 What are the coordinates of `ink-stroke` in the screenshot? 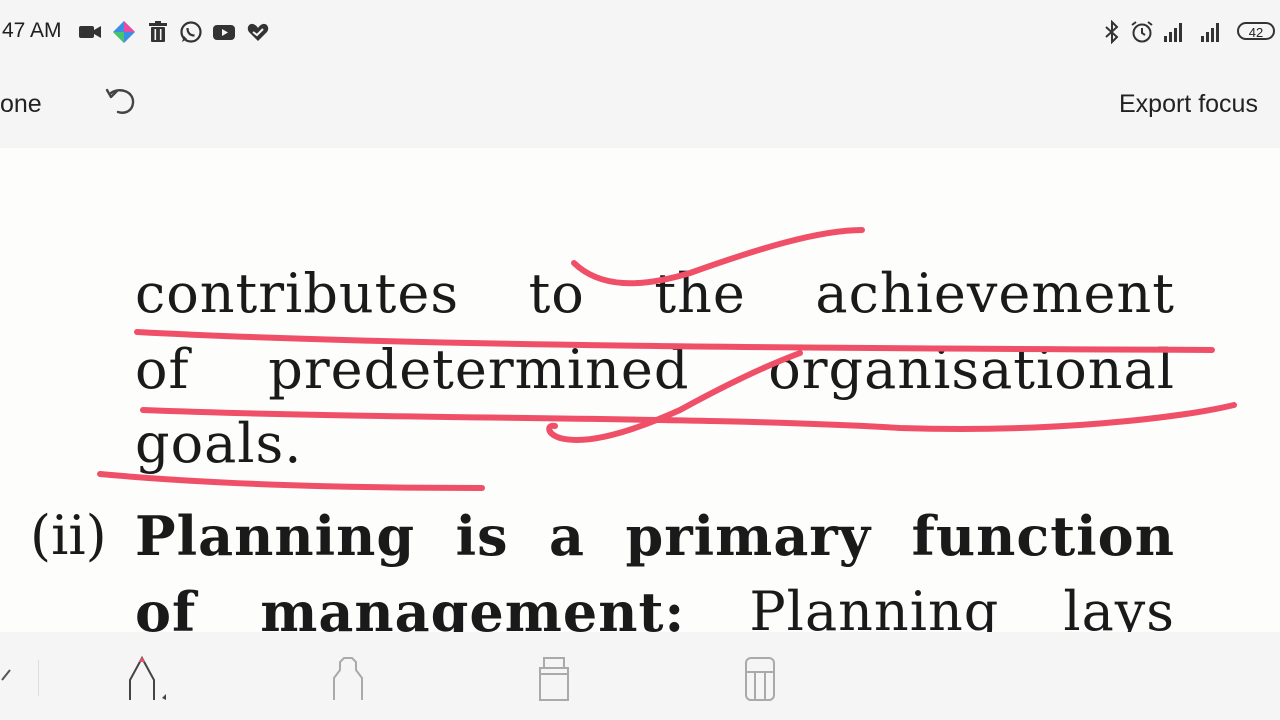 It's located at (291, 481).